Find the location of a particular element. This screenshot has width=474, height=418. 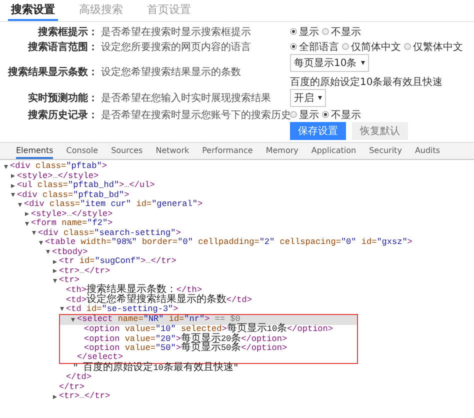

dom-tree-row: <select name="NR" id="nr"> == $0 is located at coordinates (208, 319).